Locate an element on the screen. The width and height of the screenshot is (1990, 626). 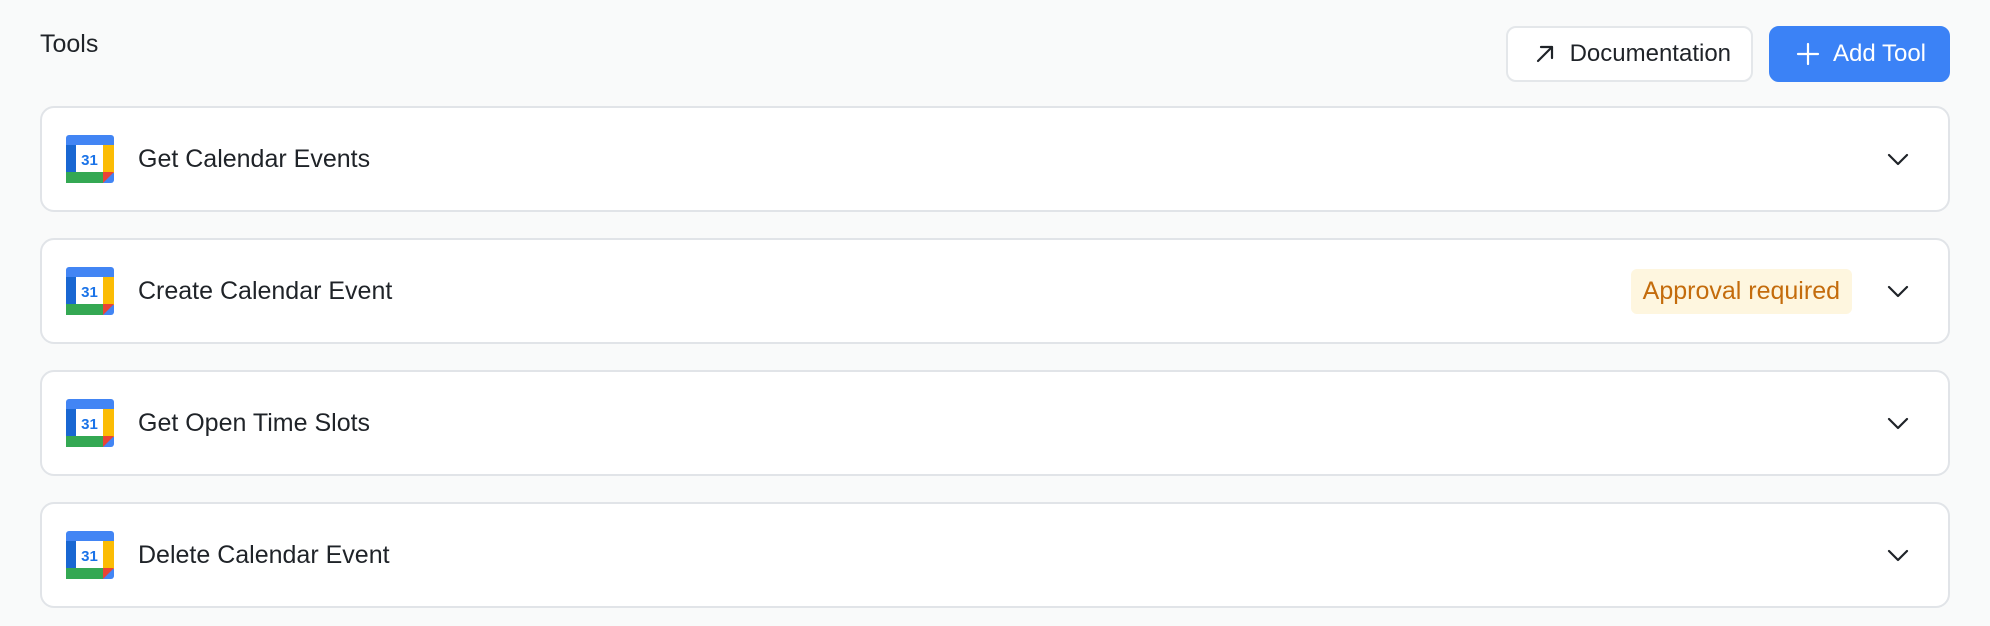
tool-name: Create Calendar Event is located at coordinates (265, 290).